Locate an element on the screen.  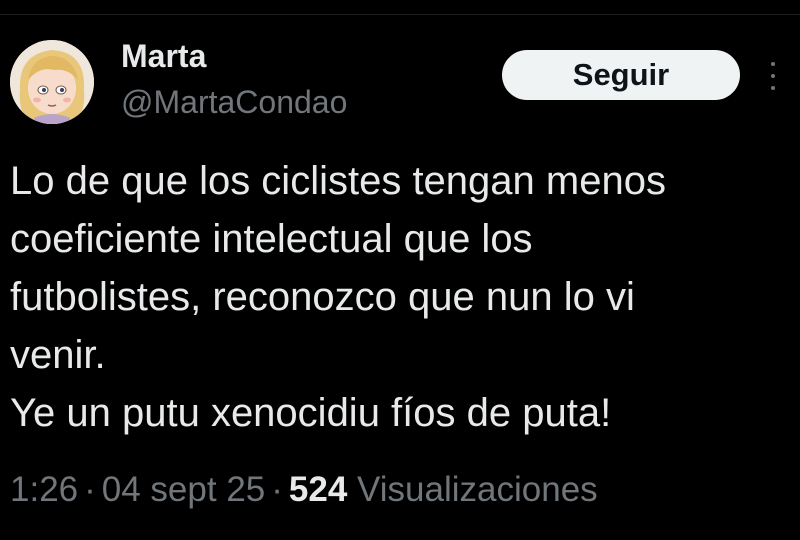
tweet-text-line: Lo de que los ciclistes tengan menos is located at coordinates (338, 181).